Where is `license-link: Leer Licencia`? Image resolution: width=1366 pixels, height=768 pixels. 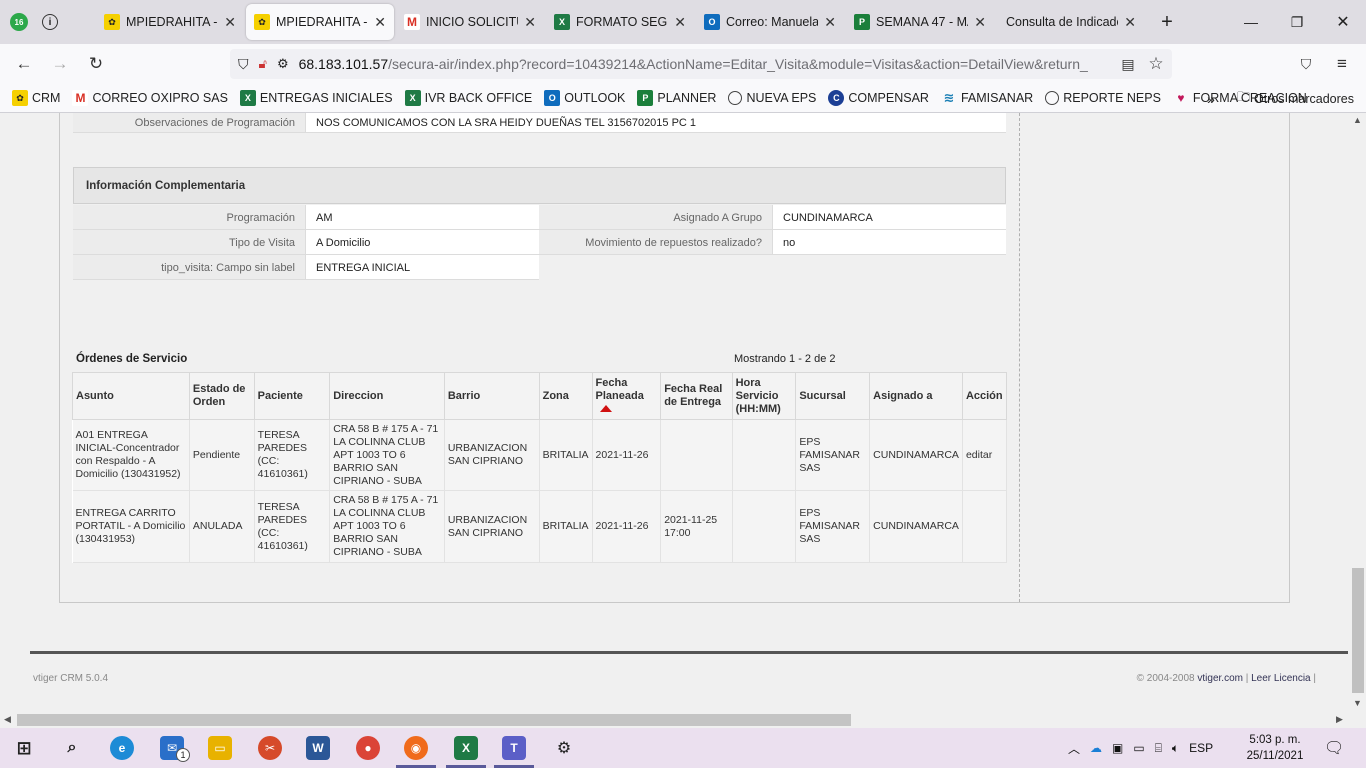 license-link: Leer Licencia is located at coordinates (1280, 678).